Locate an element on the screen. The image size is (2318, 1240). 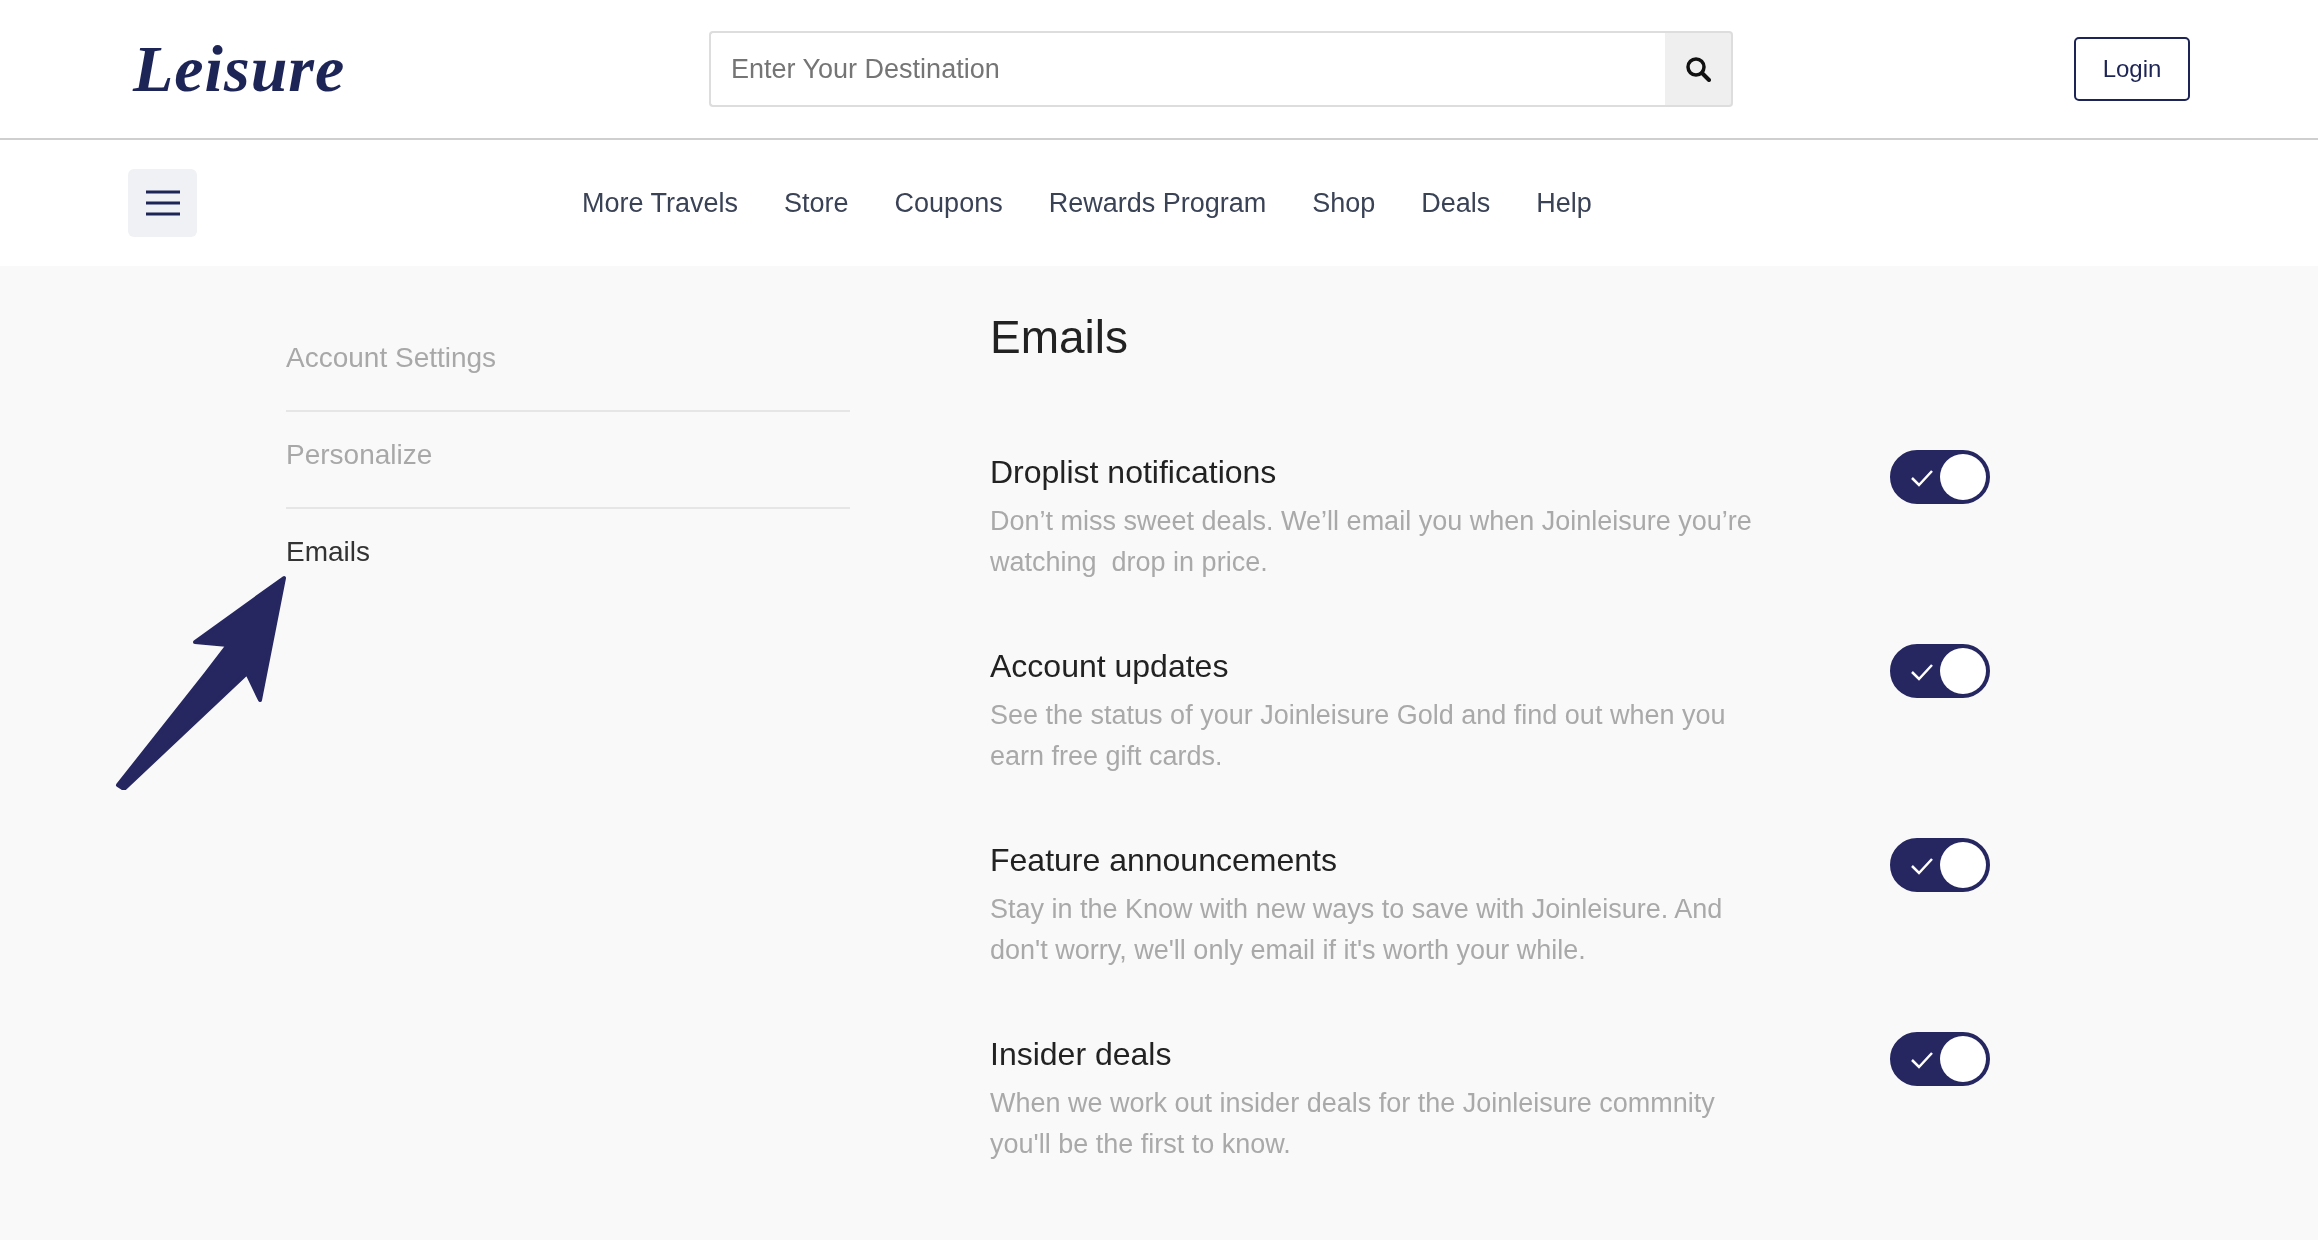
page-title: Emails is located at coordinates (1059, 337).